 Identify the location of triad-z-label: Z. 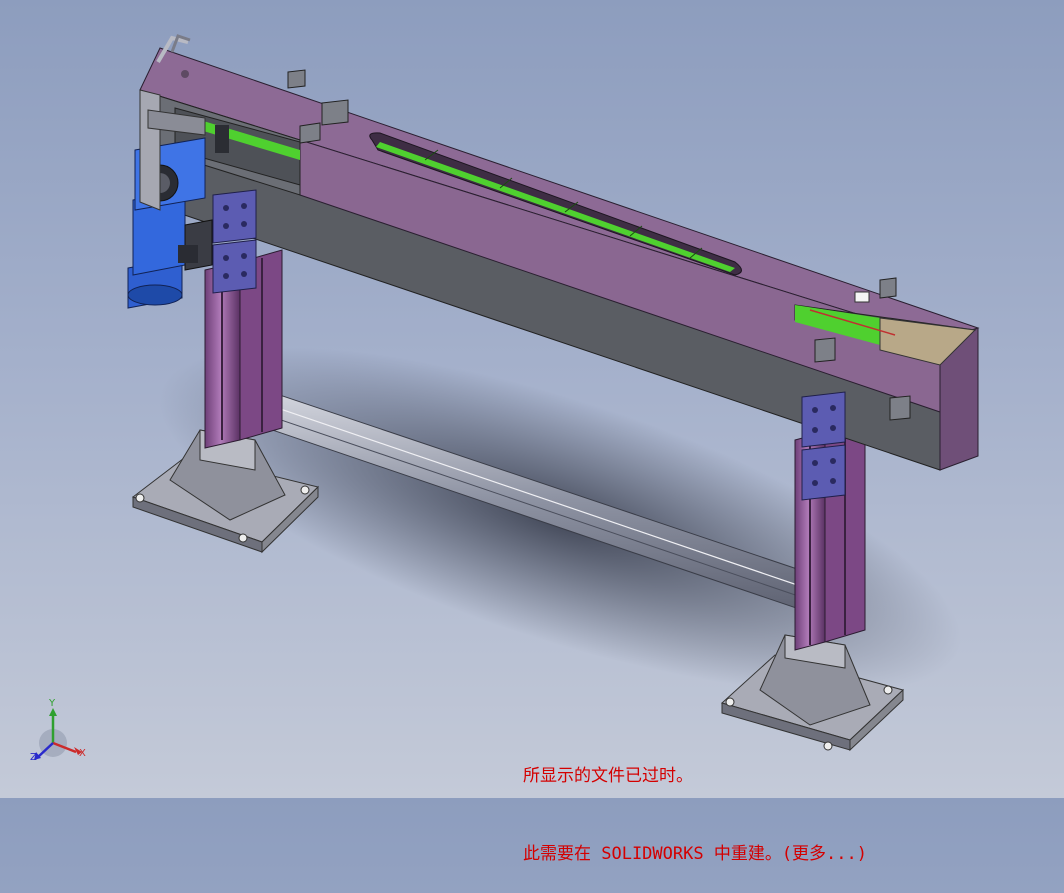
(33, 757).